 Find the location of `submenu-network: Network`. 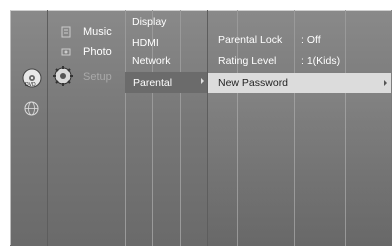

submenu-network: Network is located at coordinates (151, 61).